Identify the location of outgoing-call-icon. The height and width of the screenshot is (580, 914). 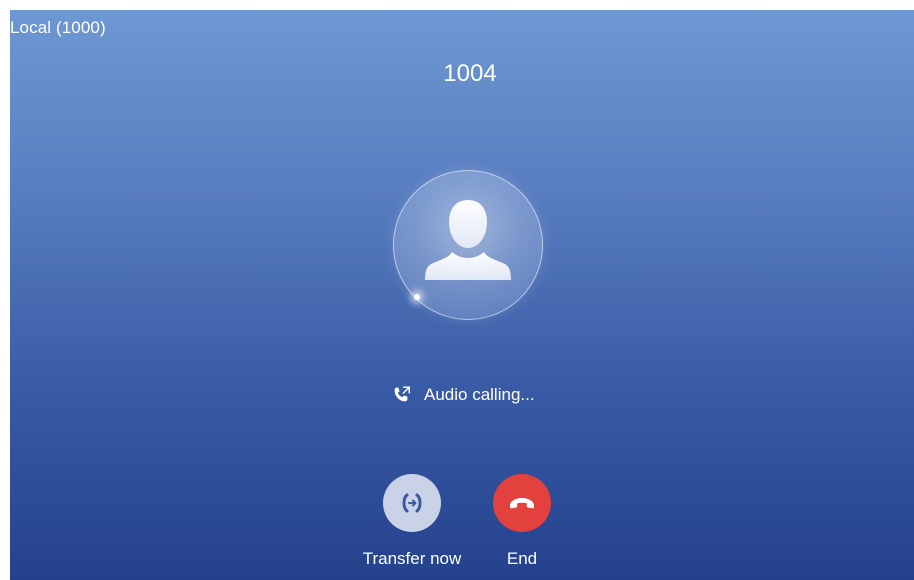
(402, 394).